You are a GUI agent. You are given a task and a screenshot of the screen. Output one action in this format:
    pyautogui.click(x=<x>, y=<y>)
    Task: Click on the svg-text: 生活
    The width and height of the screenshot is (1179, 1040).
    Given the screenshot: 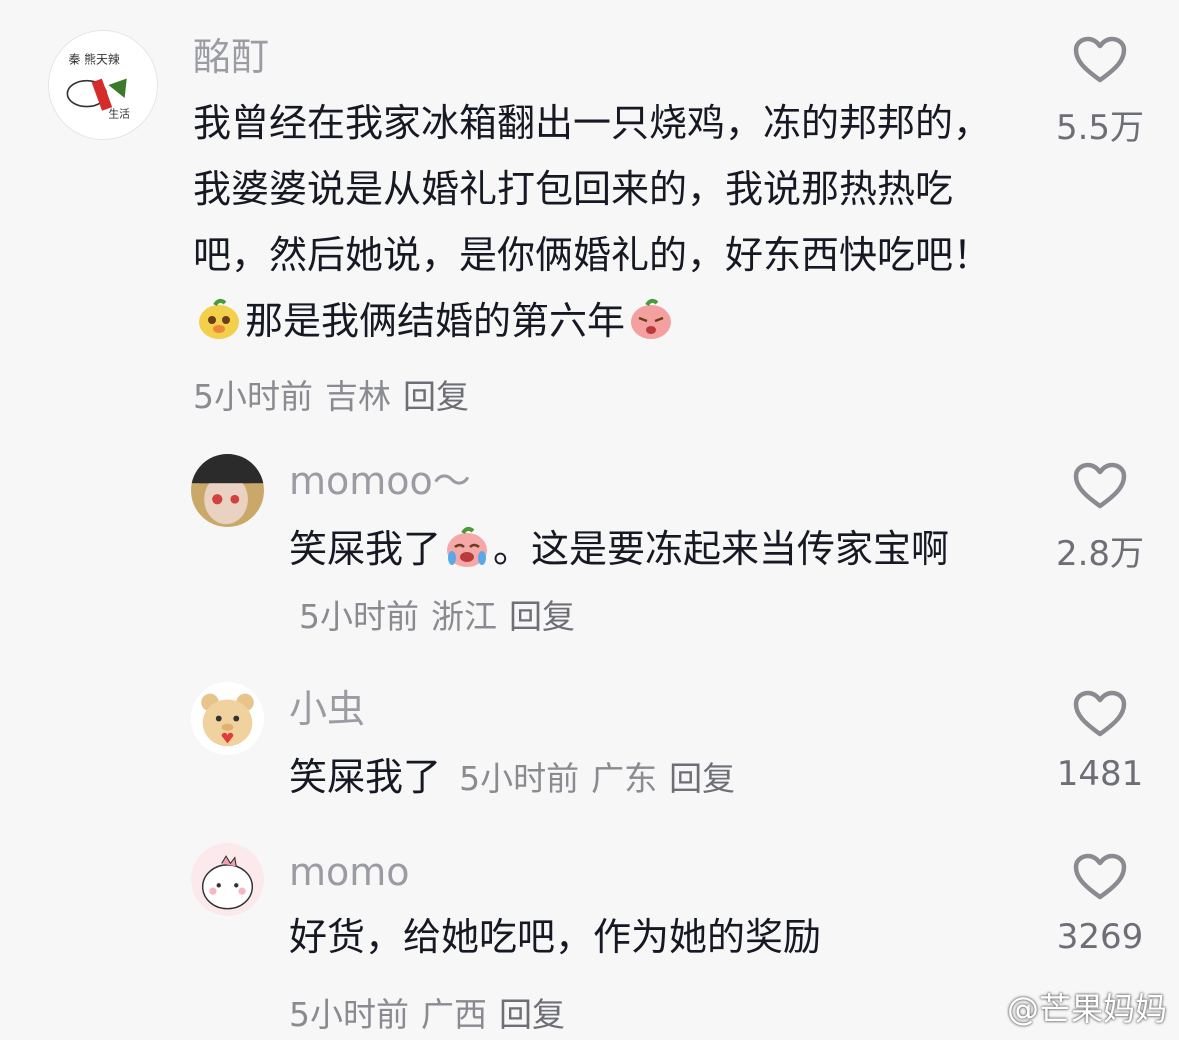 What is the action you would take?
    pyautogui.click(x=119, y=113)
    